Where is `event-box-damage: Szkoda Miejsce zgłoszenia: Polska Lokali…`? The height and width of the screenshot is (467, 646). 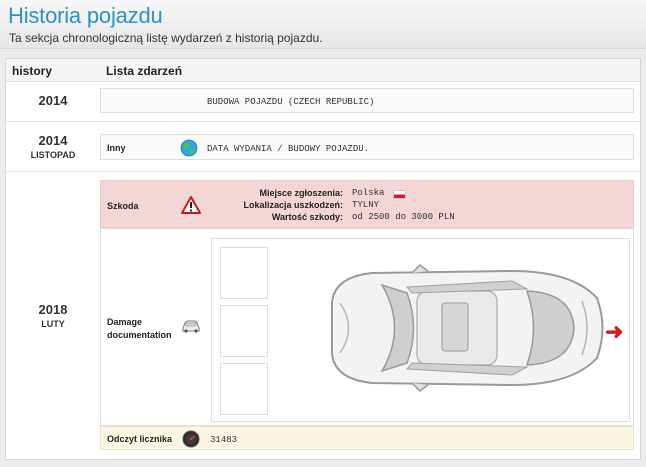
event-box-damage: Szkoda Miejsce zgłoszenia: Polska Lokali… is located at coordinates (367, 204).